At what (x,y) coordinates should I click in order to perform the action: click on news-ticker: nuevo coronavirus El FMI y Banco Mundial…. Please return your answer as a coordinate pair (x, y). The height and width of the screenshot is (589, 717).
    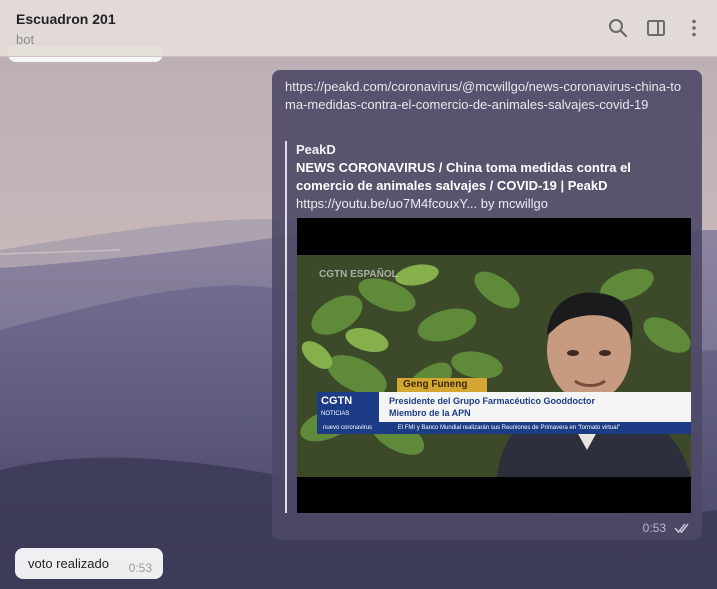
    Looking at the image, I should click on (504, 428).